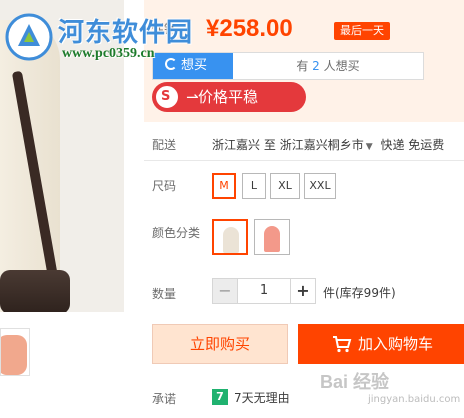 The image size is (464, 418). I want to click on watermark-site-name: 河东软件园, so click(126, 33).